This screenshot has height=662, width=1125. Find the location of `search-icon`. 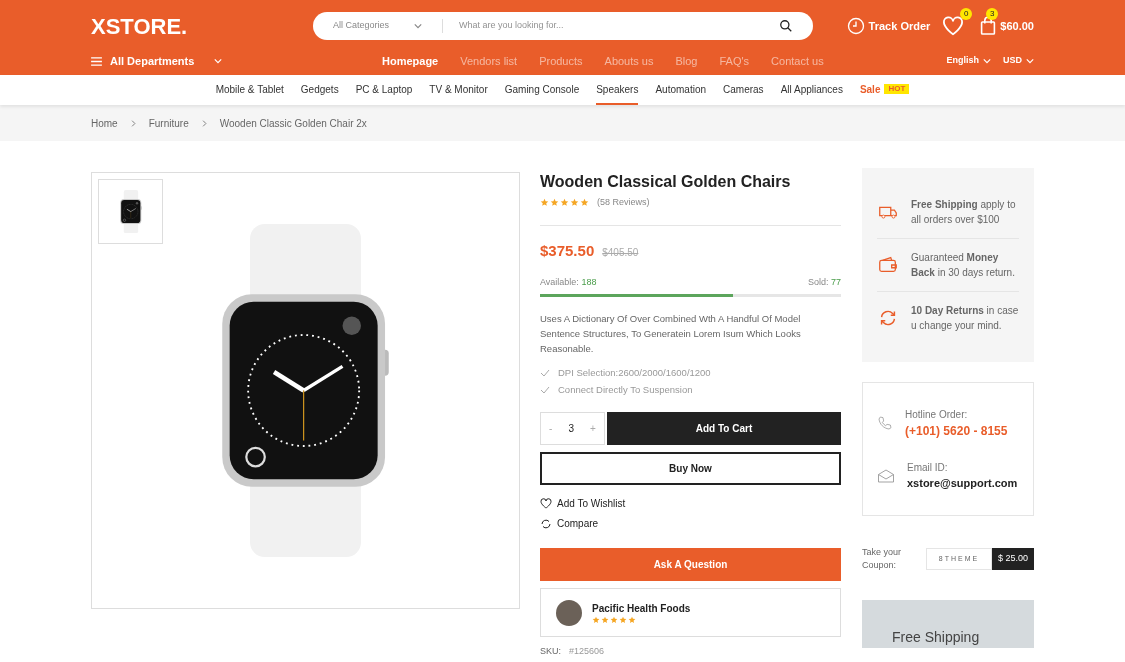

search-icon is located at coordinates (786, 26).